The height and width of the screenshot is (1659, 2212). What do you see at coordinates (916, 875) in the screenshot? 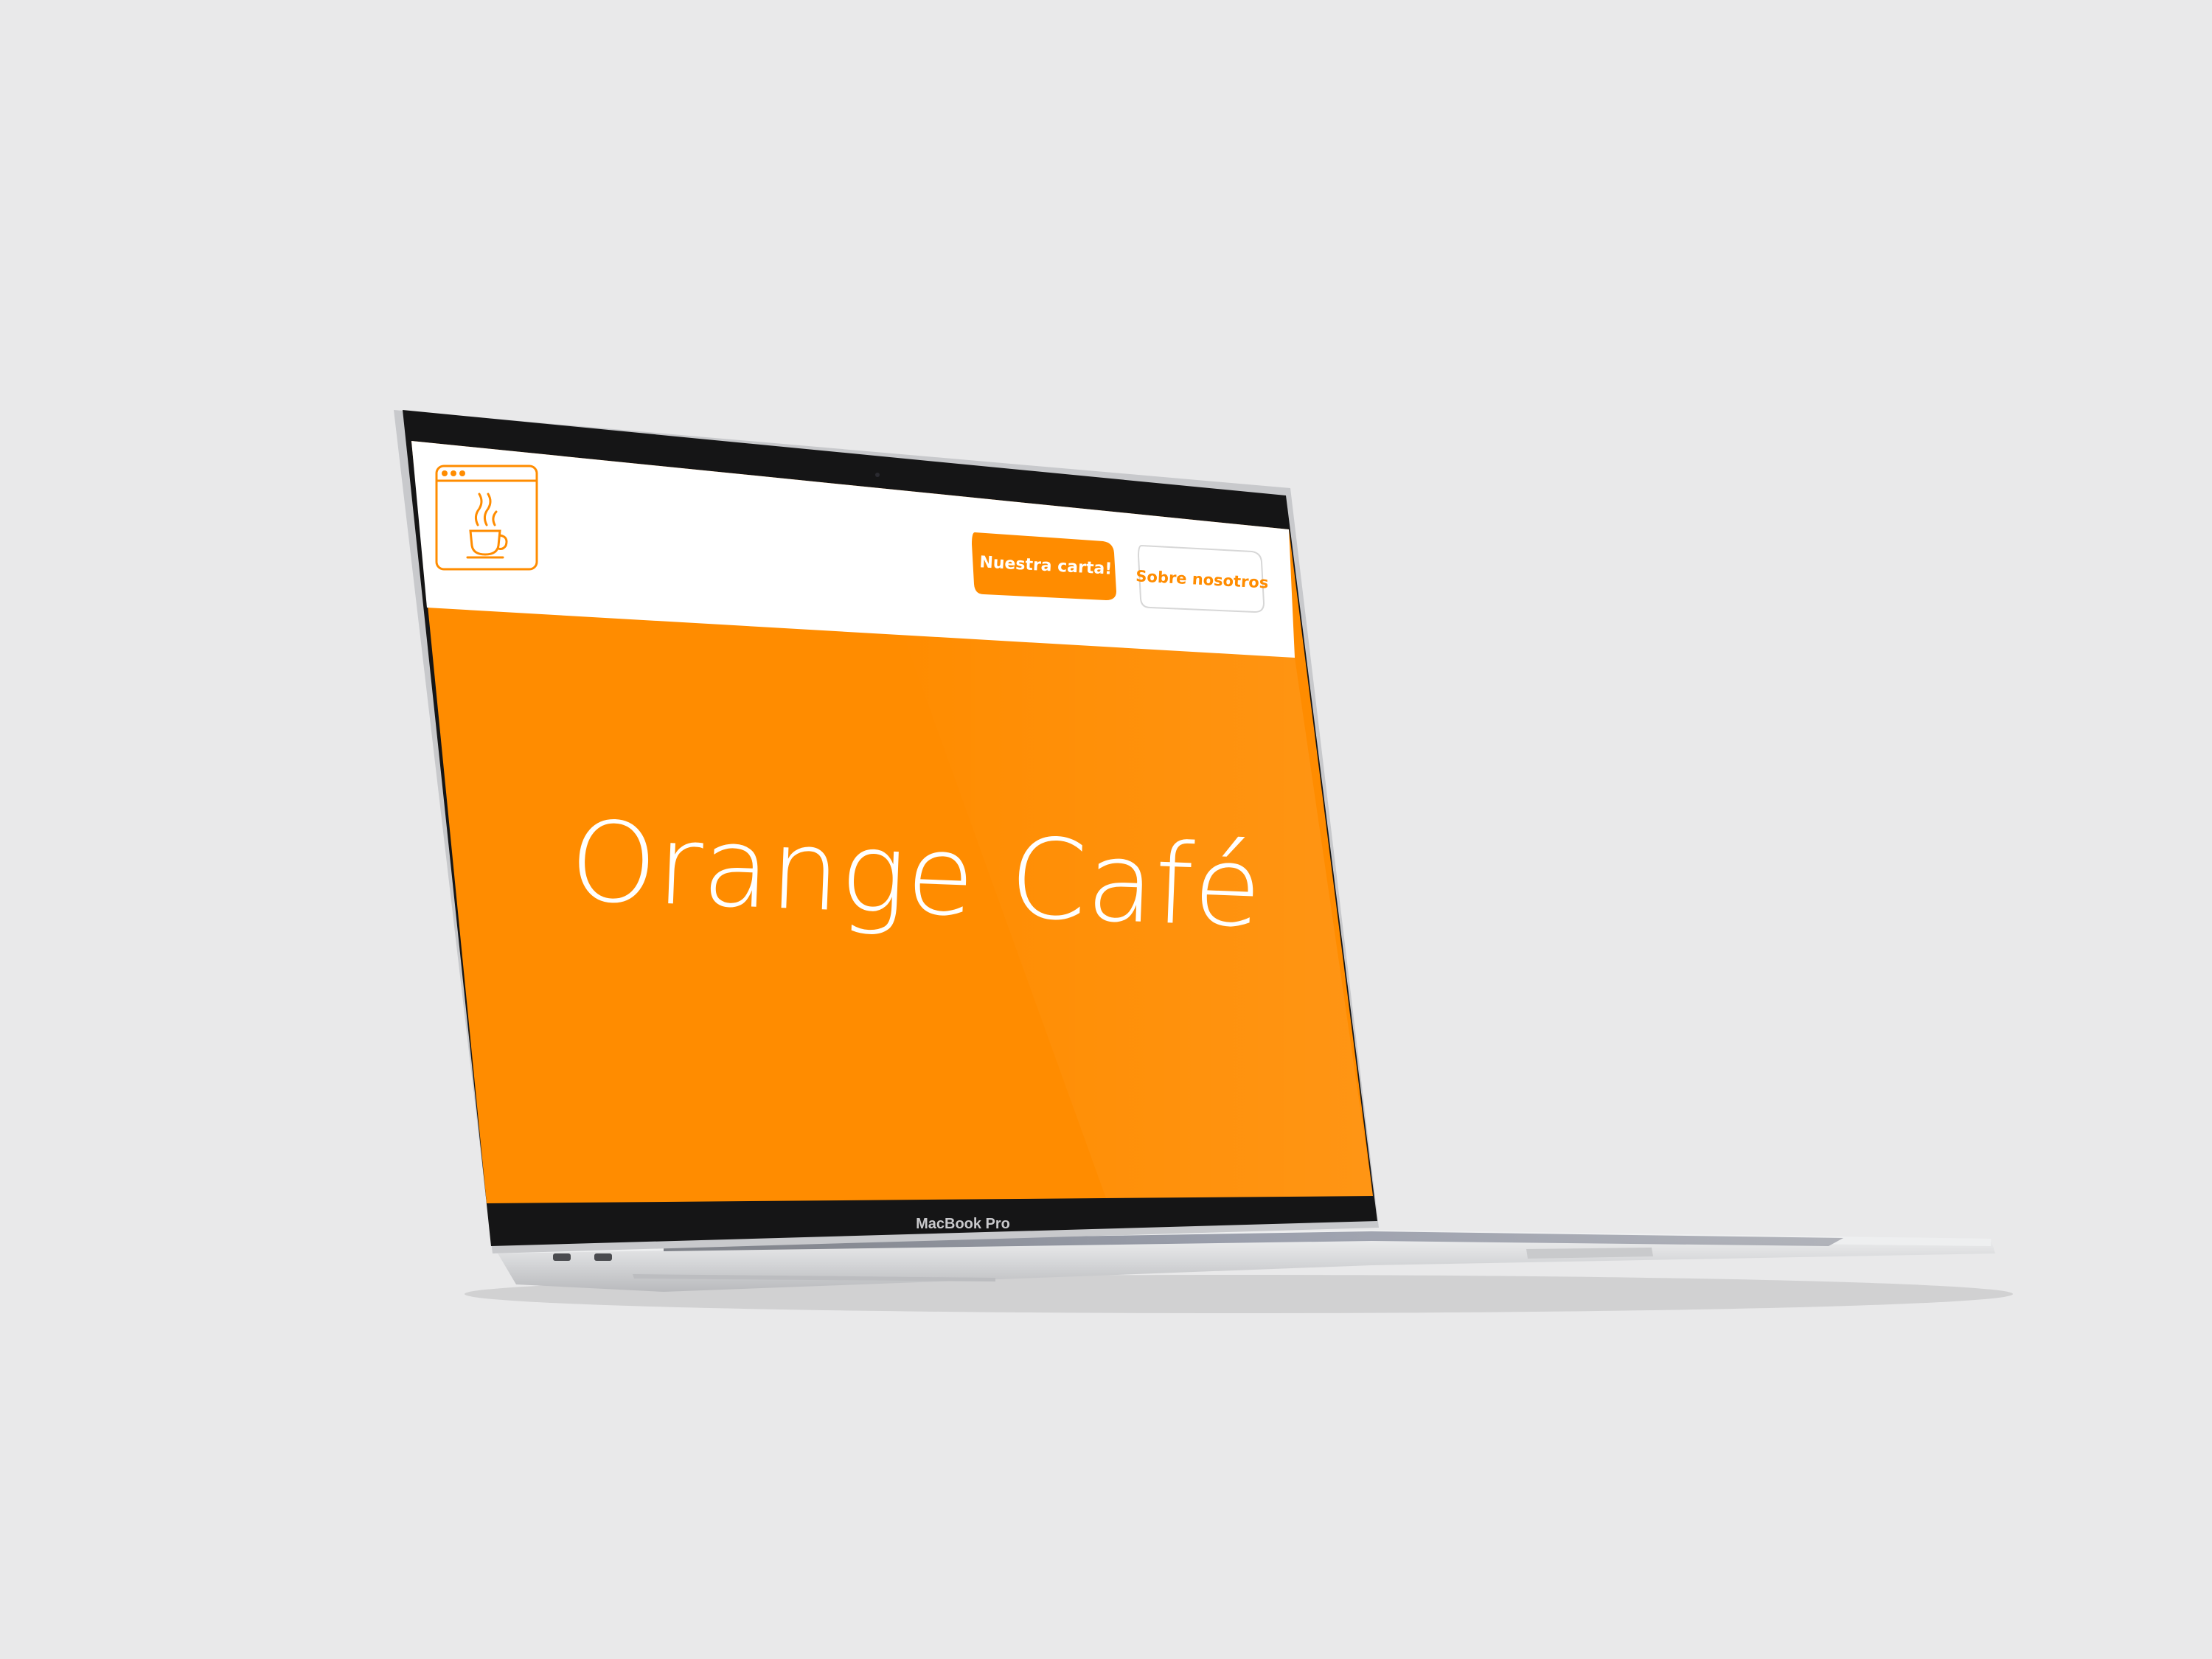
I see `hero-title: Orange Café` at bounding box center [916, 875].